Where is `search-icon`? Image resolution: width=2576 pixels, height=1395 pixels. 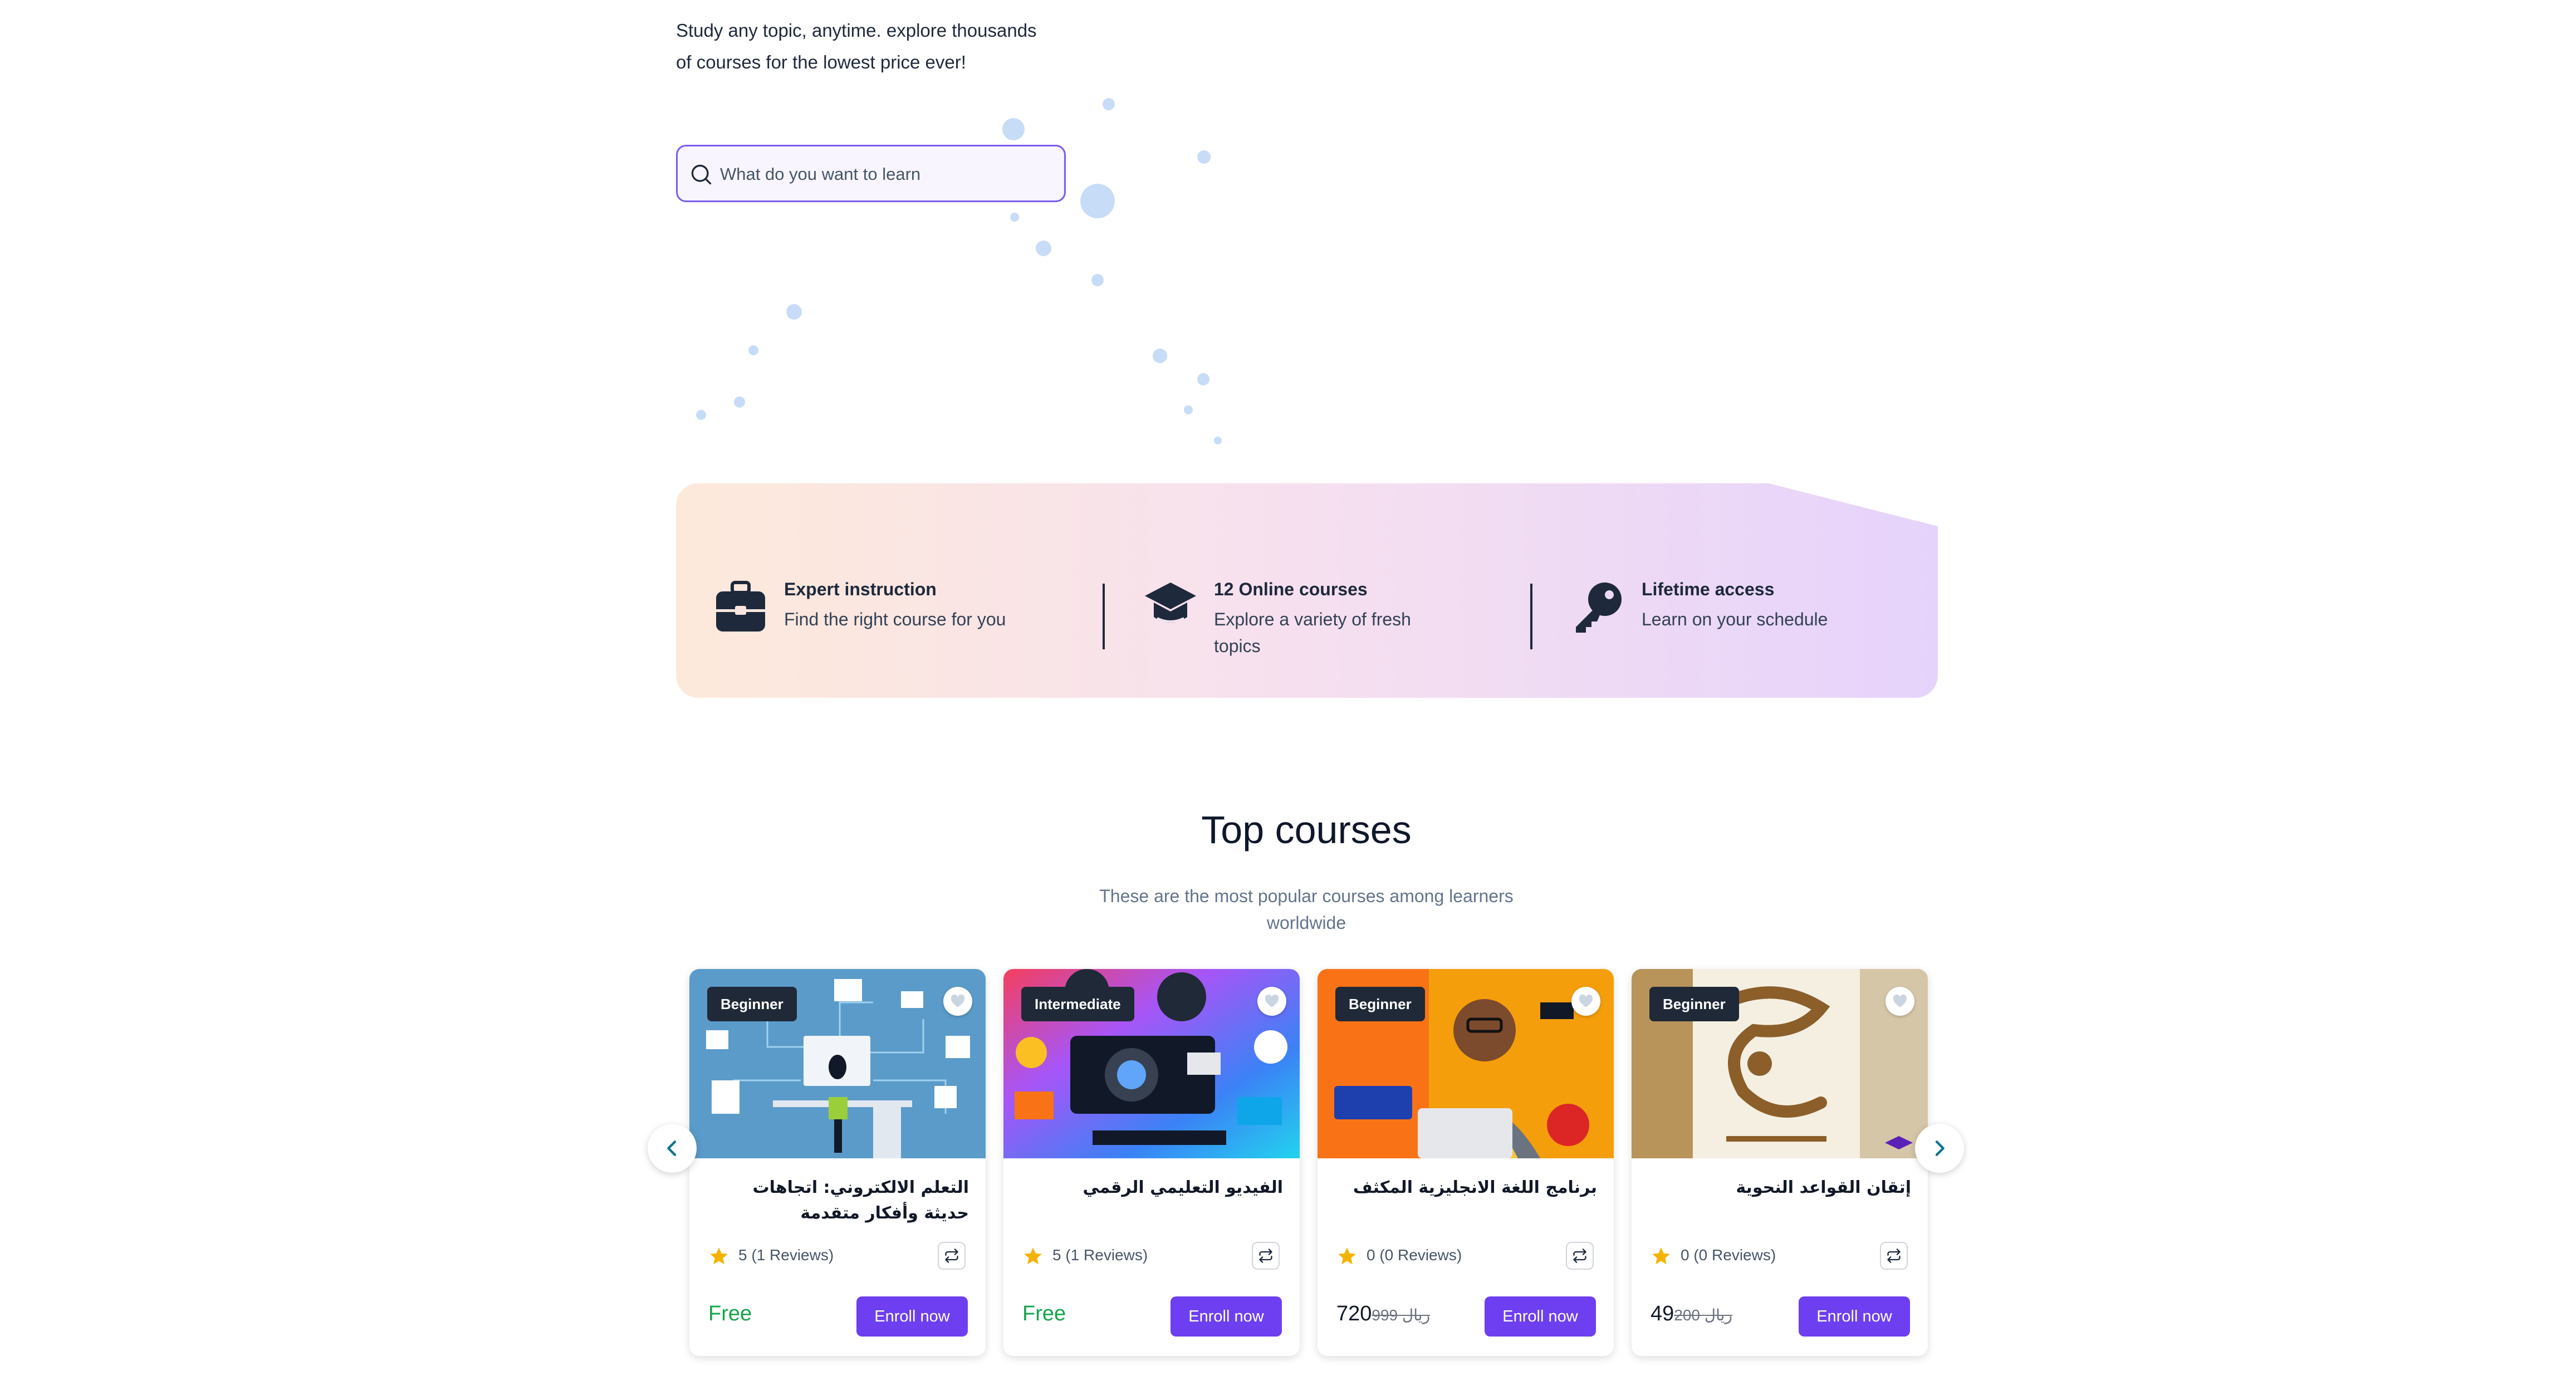 search-icon is located at coordinates (701, 174).